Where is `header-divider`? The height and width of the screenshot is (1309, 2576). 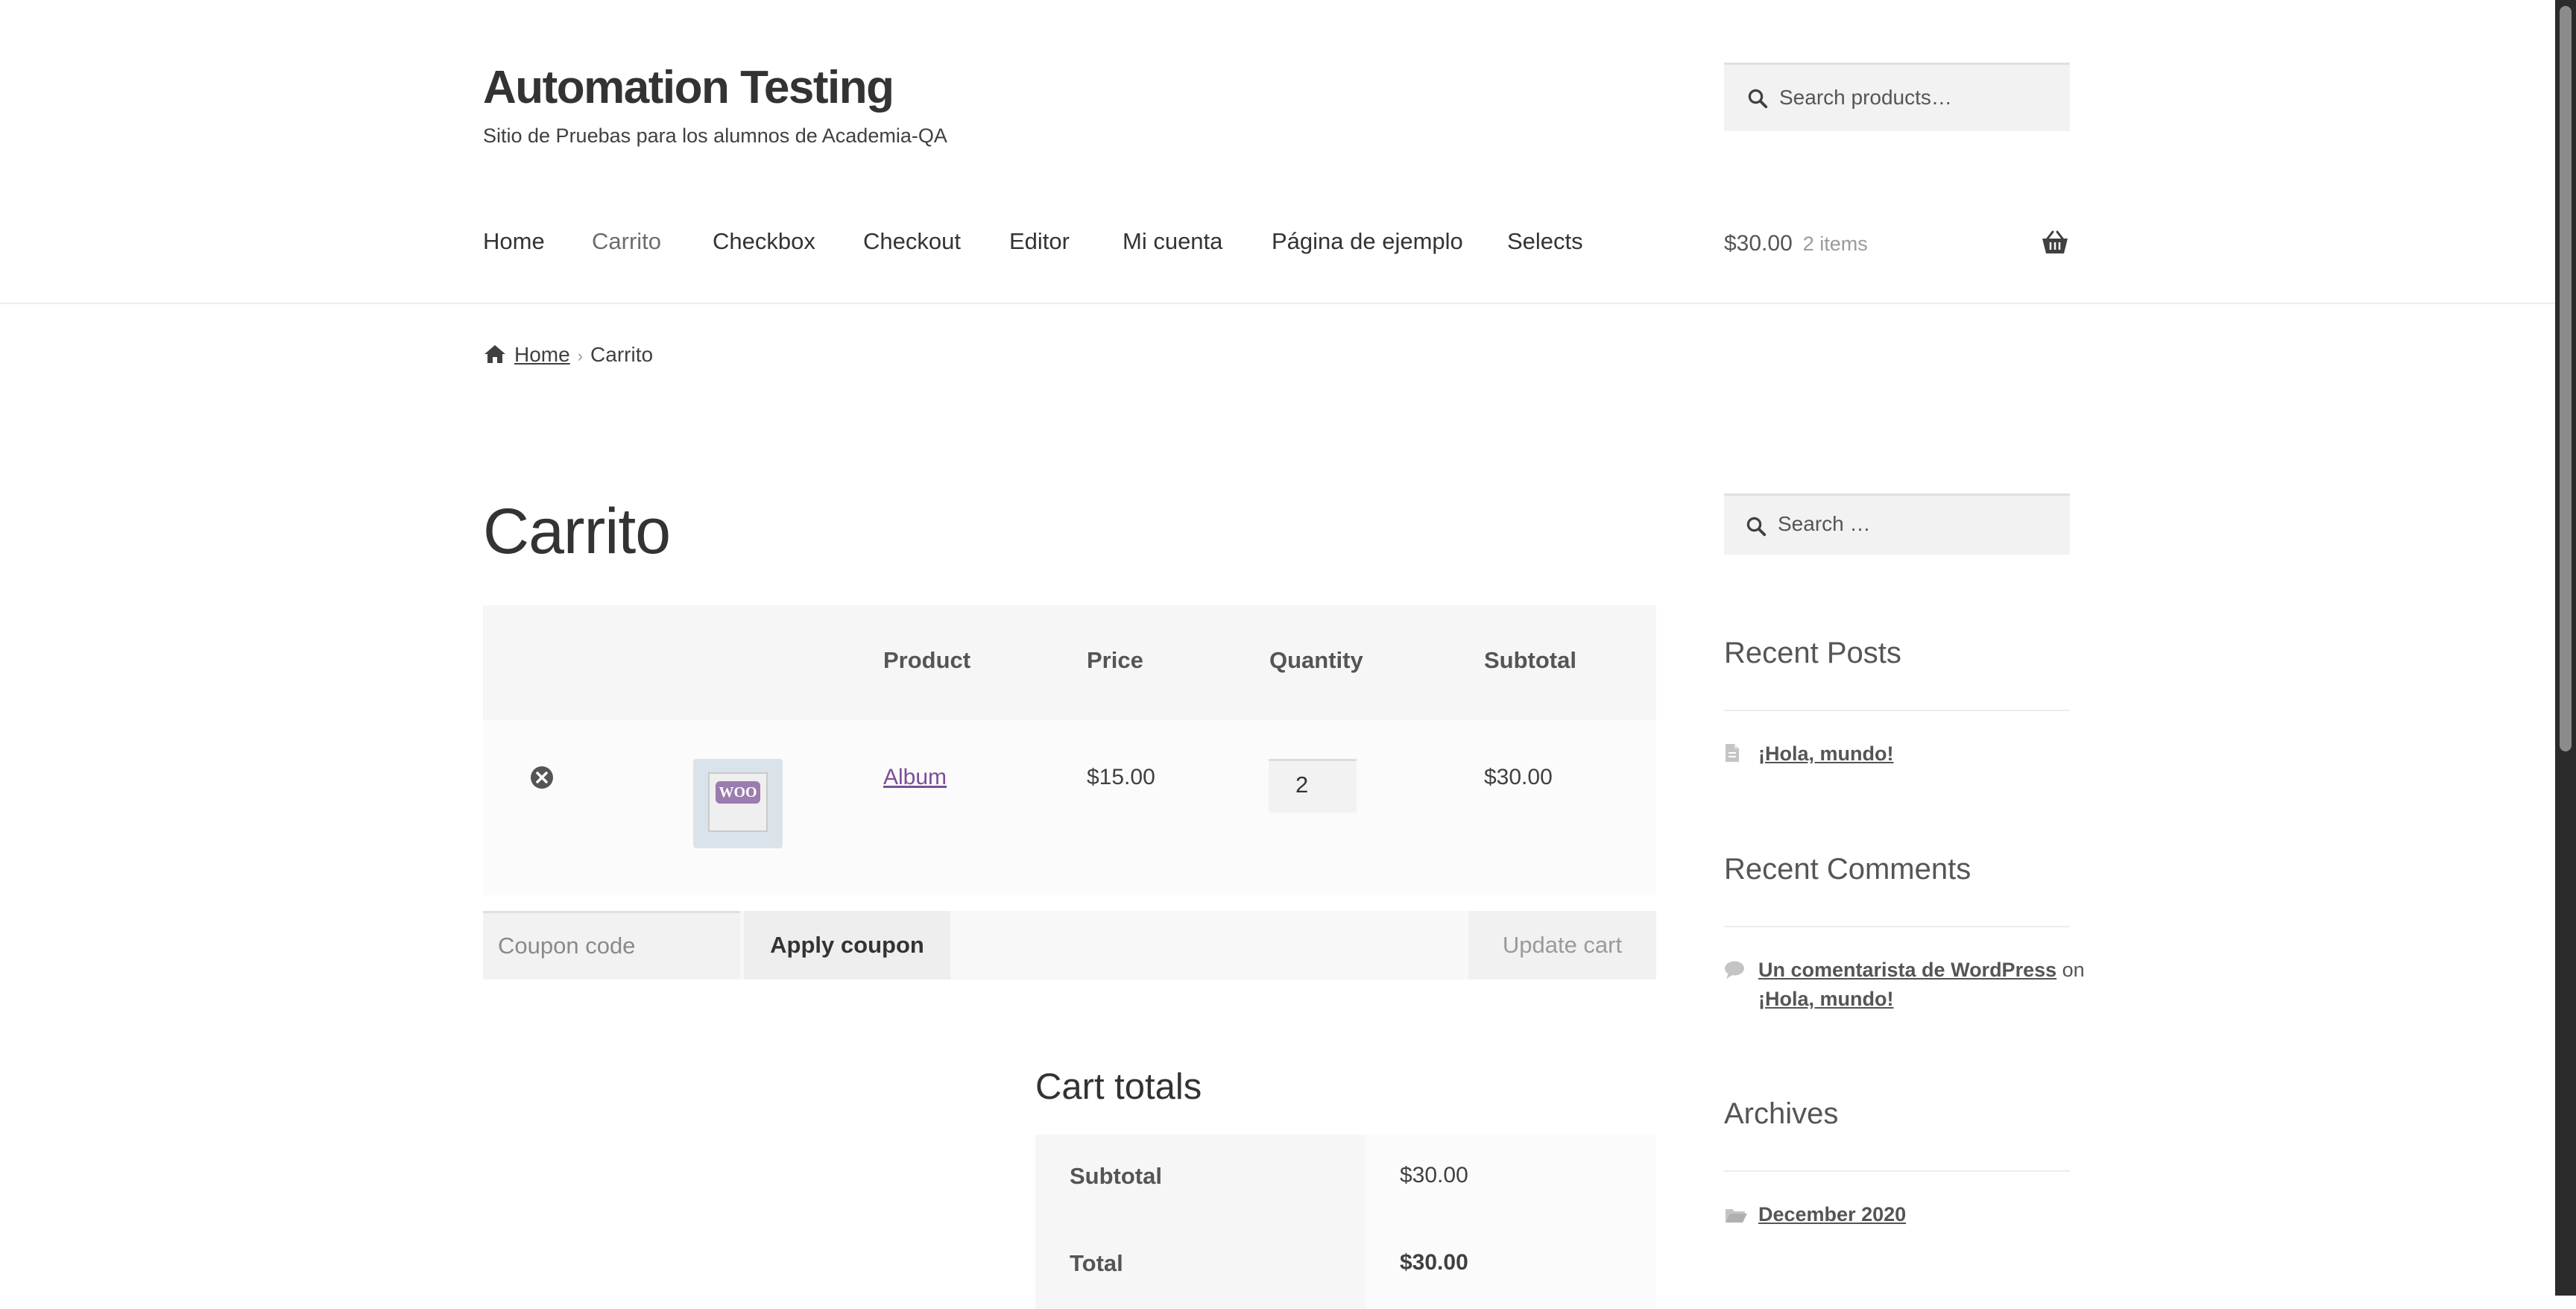
header-divider is located at coordinates (1277, 303).